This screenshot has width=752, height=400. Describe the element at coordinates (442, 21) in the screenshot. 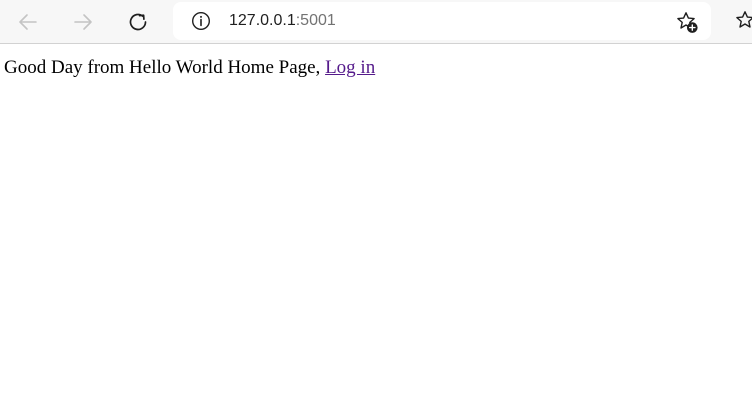

I see `address-bar: 127.0.0.1:5001` at that location.